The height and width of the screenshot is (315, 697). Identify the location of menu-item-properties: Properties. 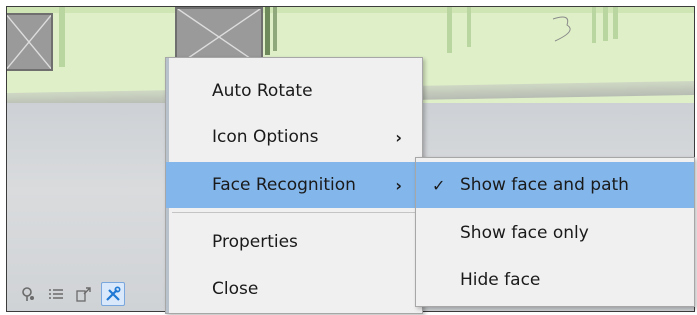
(294, 242).